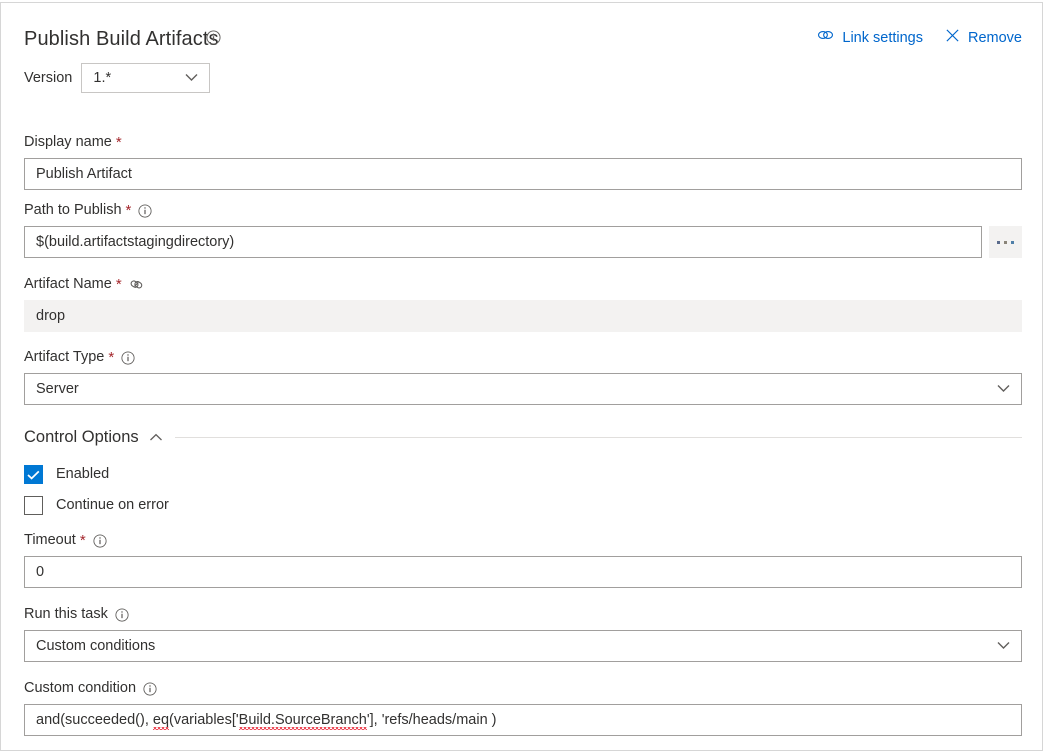 This screenshot has width=1043, height=753. I want to click on custom-condition-label: Custom condition, so click(523, 688).